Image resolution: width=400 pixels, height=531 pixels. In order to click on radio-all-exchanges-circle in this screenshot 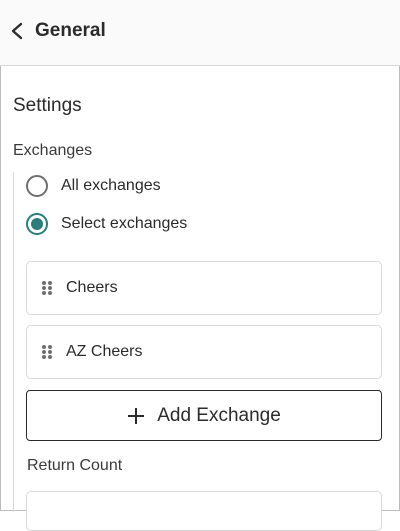, I will do `click(37, 186)`.